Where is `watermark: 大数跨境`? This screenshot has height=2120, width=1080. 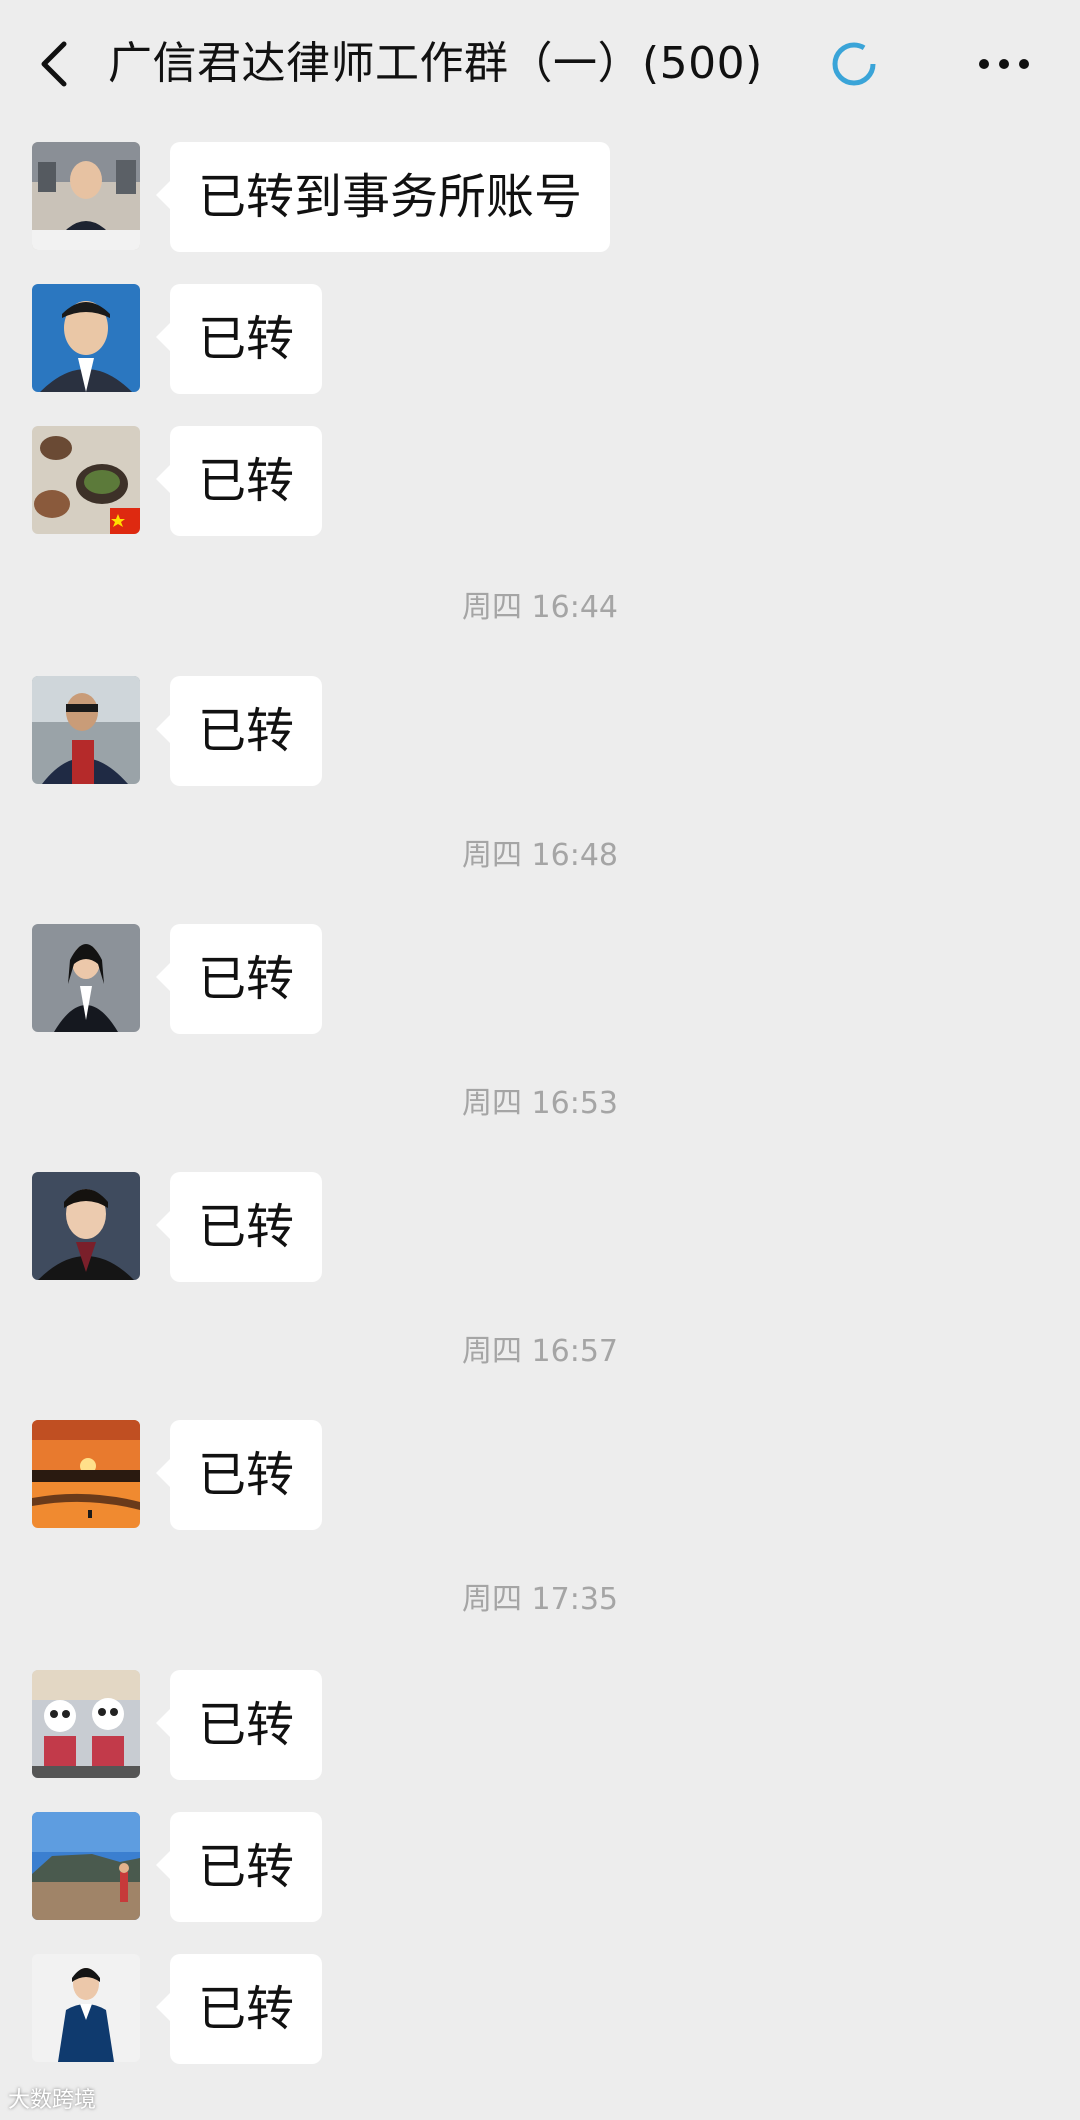
watermark: 大数跨境 is located at coordinates (52, 2100).